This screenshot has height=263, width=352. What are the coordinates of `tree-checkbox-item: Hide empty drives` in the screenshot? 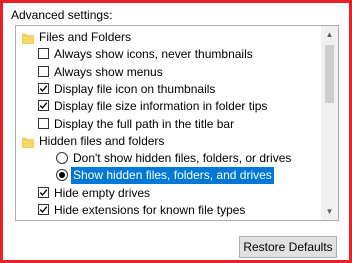 It's located at (168, 193).